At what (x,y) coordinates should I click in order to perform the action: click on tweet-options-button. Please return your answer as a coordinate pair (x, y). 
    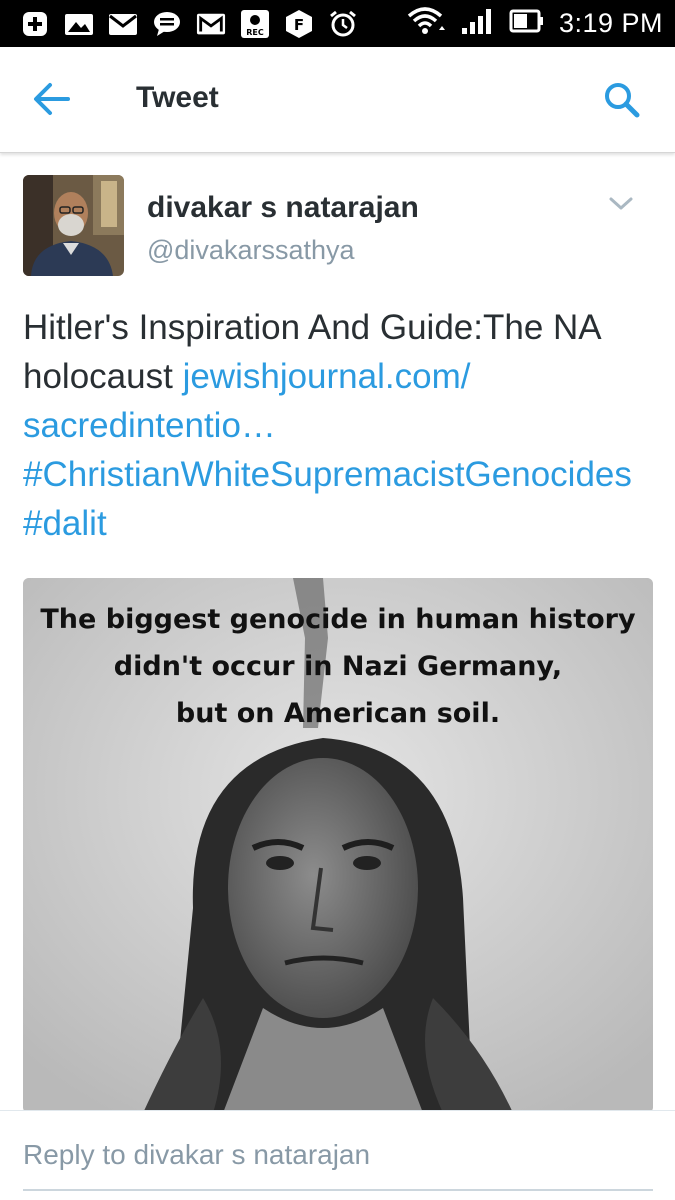
    Looking at the image, I should click on (621, 204).